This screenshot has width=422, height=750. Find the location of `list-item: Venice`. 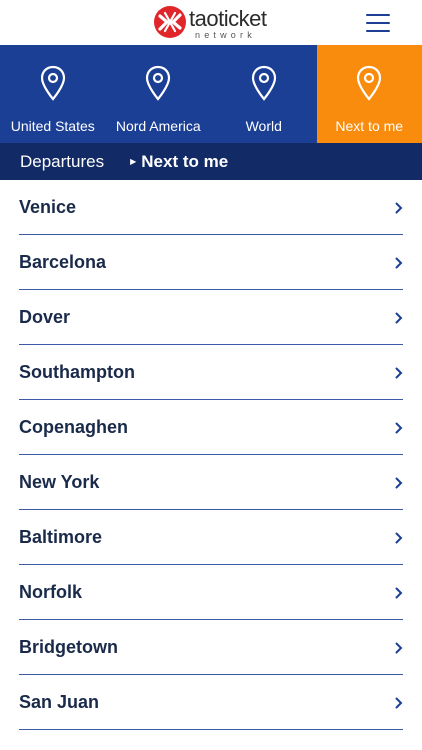

list-item: Venice is located at coordinates (211, 207).